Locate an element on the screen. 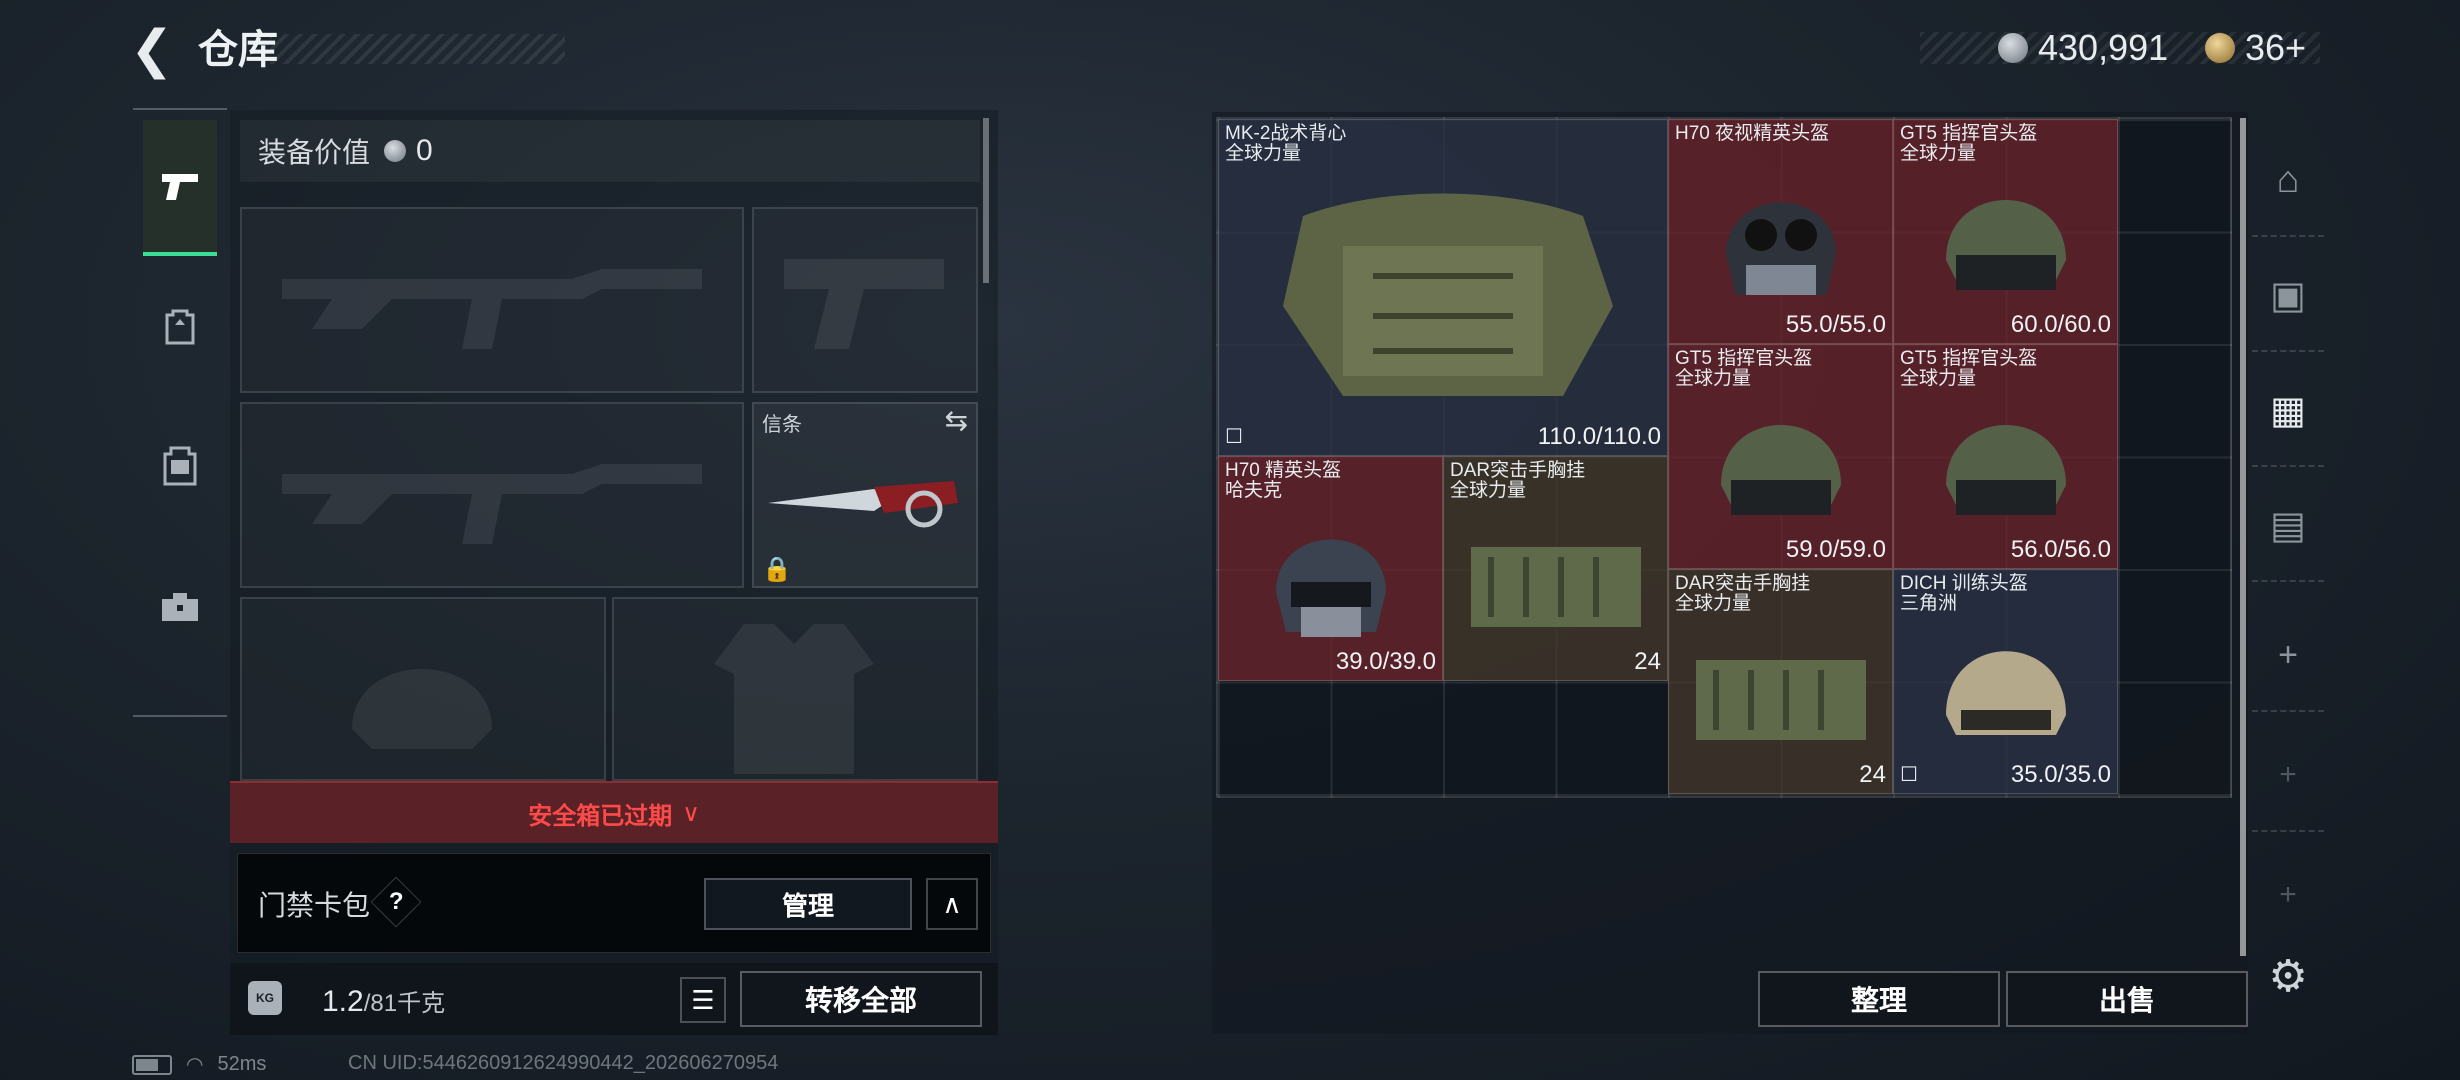 This screenshot has width=2460, height=1080. list-icon: ☰ is located at coordinates (703, 1000).